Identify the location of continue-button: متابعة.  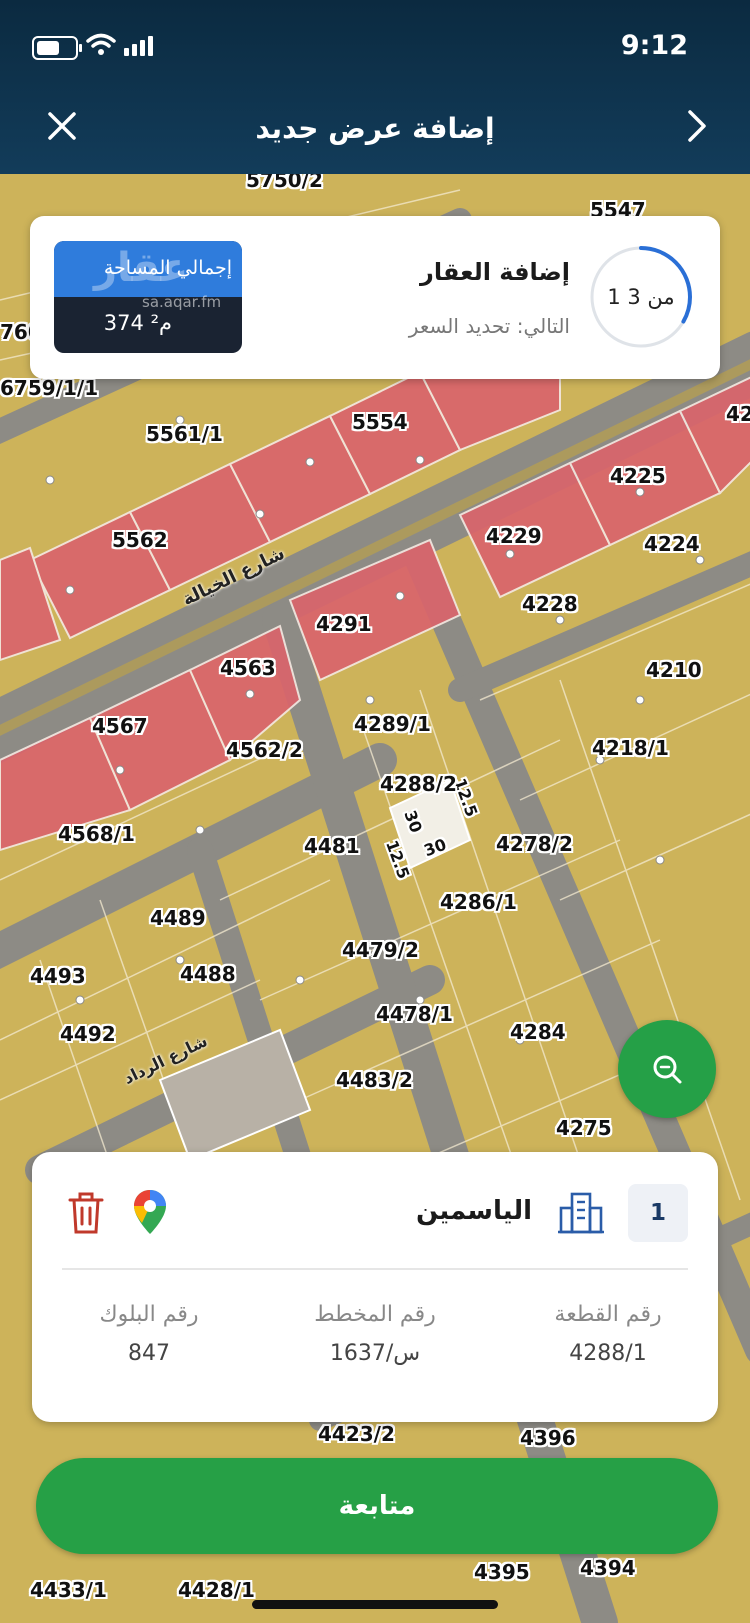
(377, 1506).